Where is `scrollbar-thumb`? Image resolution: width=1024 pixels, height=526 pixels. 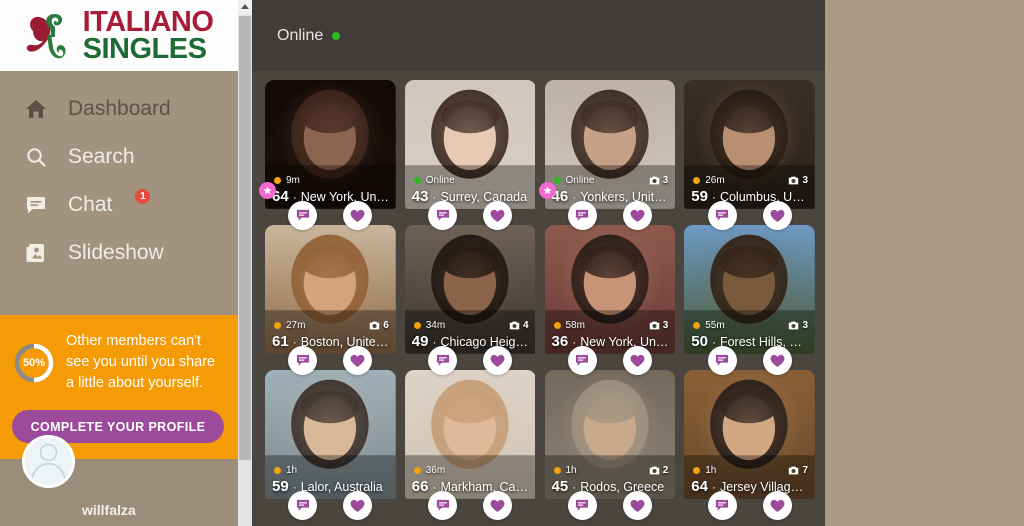 scrollbar-thumb is located at coordinates (245, 238).